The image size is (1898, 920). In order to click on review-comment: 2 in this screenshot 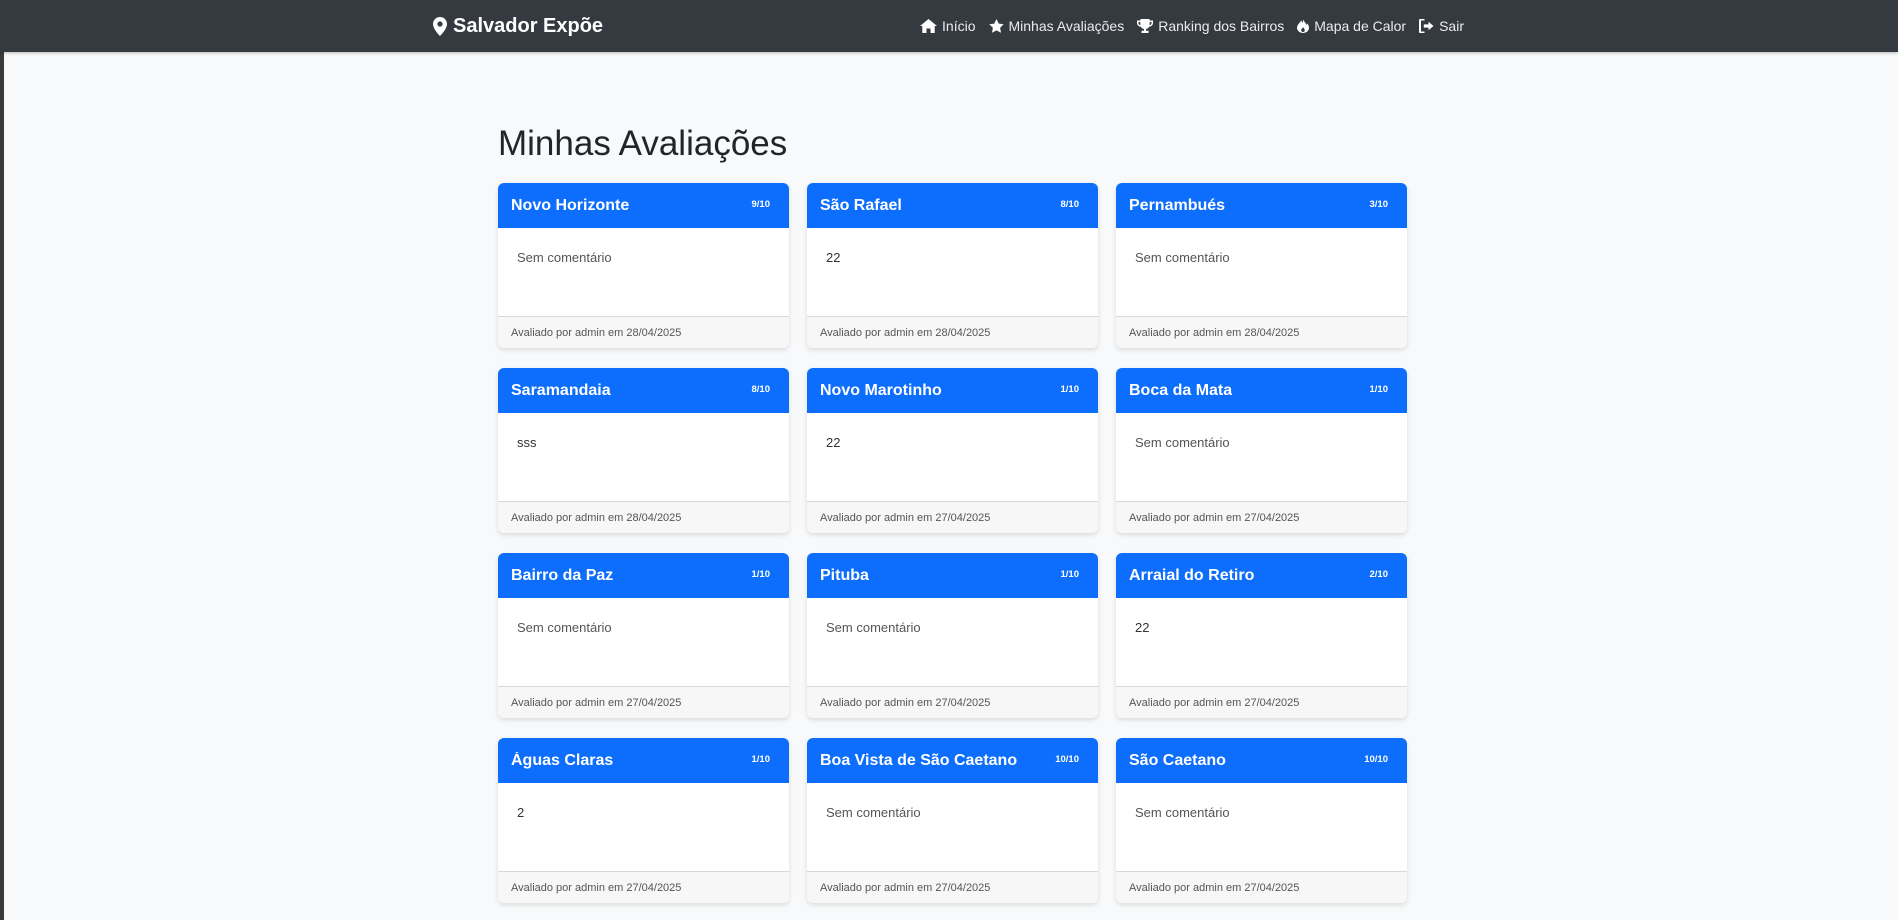, I will do `click(521, 812)`.